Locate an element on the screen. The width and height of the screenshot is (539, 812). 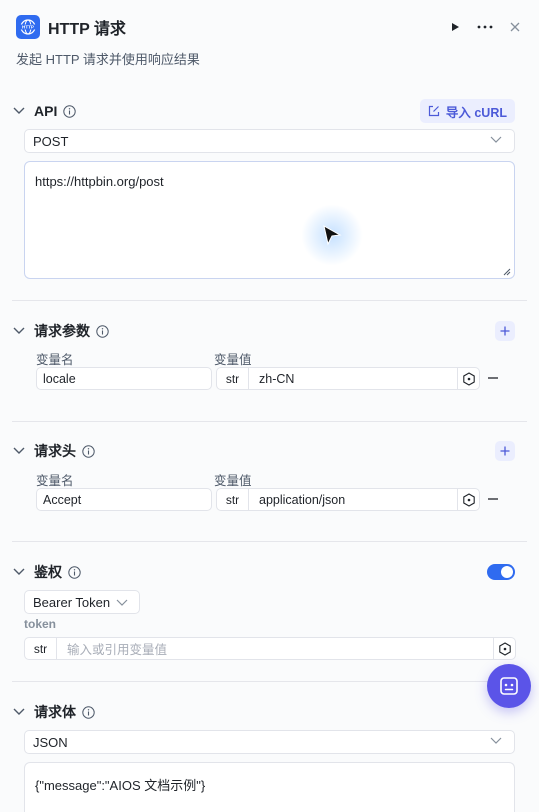
more-button is located at coordinates (485, 27).